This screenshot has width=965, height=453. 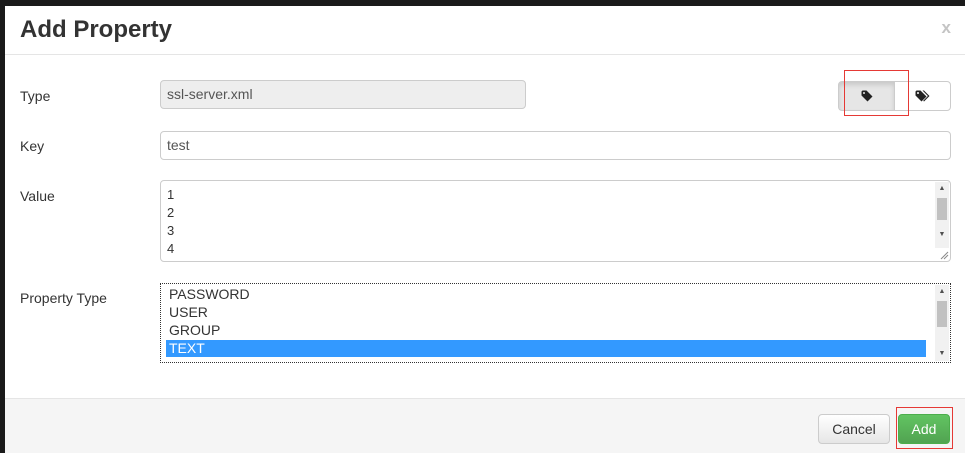 What do you see at coordinates (485, 30) in the screenshot?
I see `dialog-header: Add Property x` at bounding box center [485, 30].